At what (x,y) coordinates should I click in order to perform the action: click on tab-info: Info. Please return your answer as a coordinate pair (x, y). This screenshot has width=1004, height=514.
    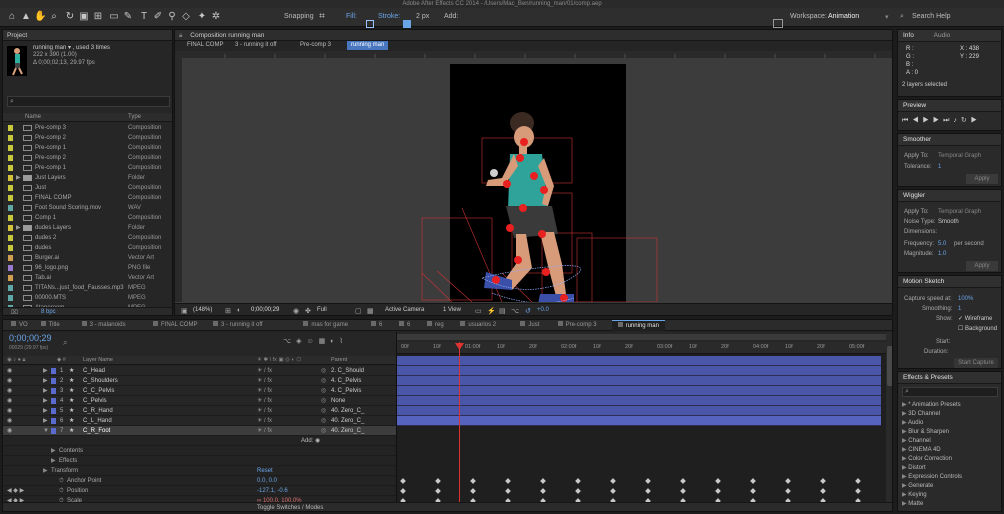
    Looking at the image, I should click on (908, 35).